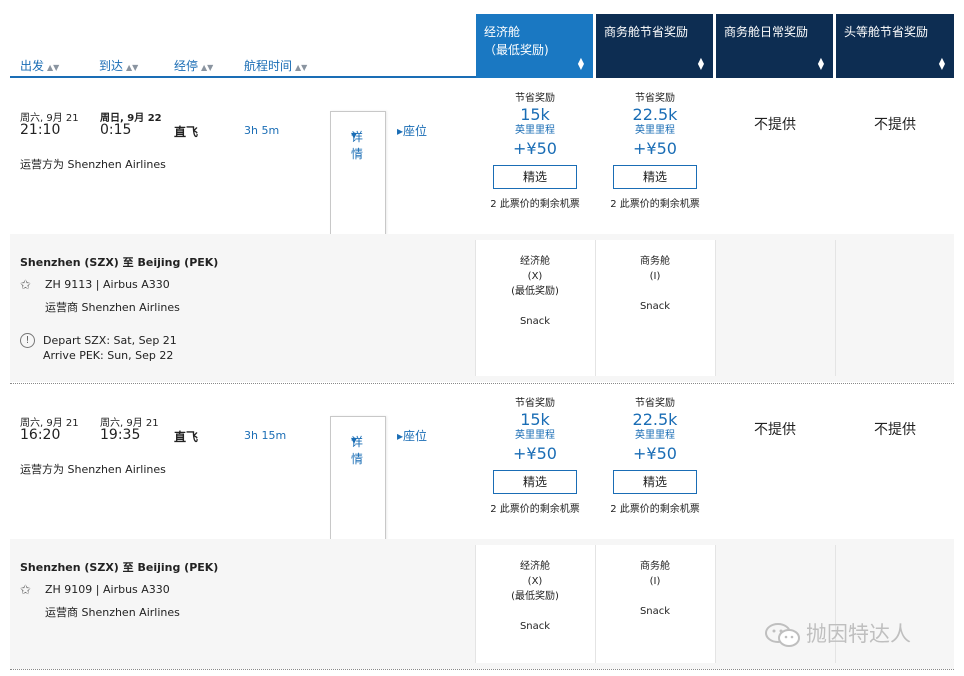 This screenshot has width=964, height=676. What do you see at coordinates (110, 340) in the screenshot?
I see `depart-notice: Depart SZX: Sat, Sep 21` at bounding box center [110, 340].